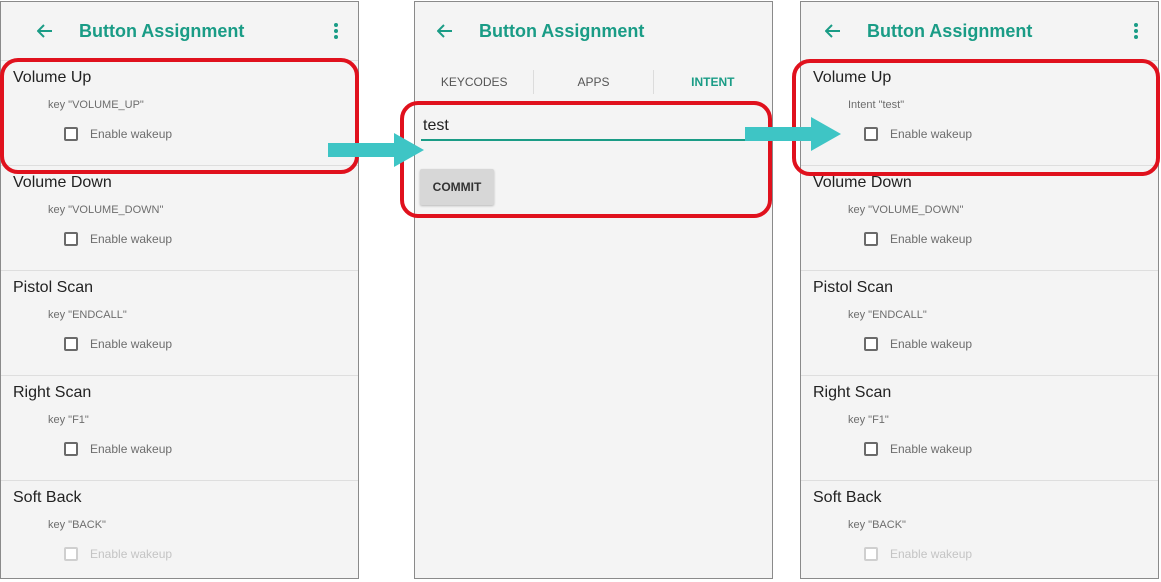 This screenshot has width=1161, height=582. I want to click on tab-intent: INTENT, so click(713, 82).